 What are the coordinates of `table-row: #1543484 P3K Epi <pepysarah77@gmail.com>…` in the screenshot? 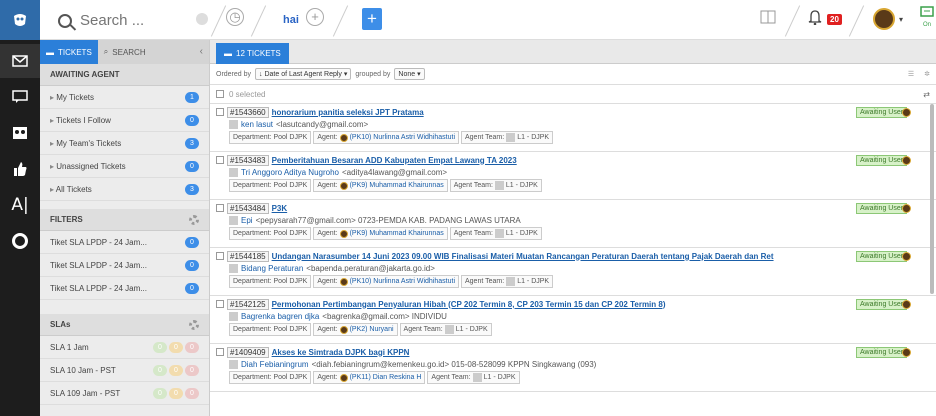 It's located at (573, 224).